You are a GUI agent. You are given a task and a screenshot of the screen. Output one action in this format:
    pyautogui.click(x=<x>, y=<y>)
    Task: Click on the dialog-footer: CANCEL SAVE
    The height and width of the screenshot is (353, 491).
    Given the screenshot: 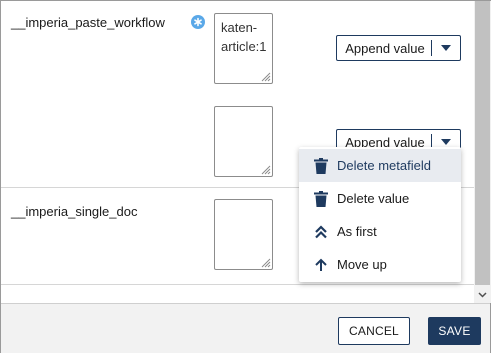 What is the action you would take?
    pyautogui.click(x=245, y=328)
    